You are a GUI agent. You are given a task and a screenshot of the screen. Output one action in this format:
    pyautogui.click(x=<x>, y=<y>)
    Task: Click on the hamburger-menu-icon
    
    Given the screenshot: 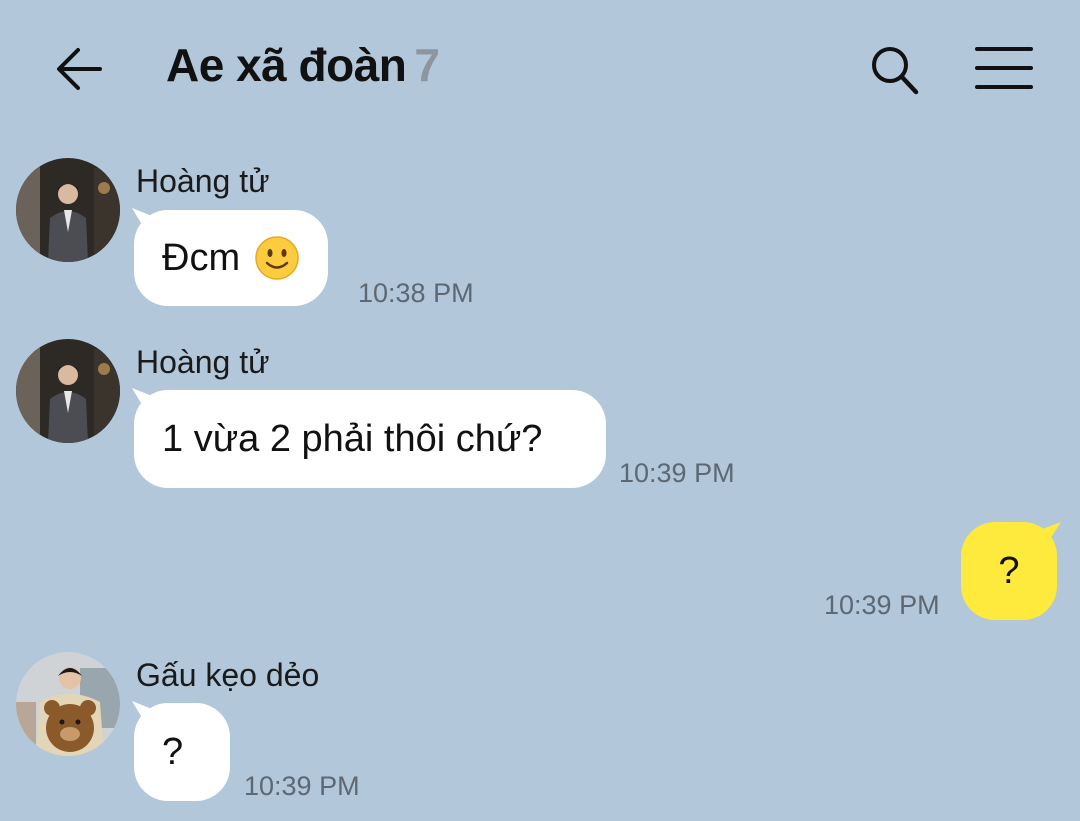 What is the action you would take?
    pyautogui.click(x=1004, y=68)
    